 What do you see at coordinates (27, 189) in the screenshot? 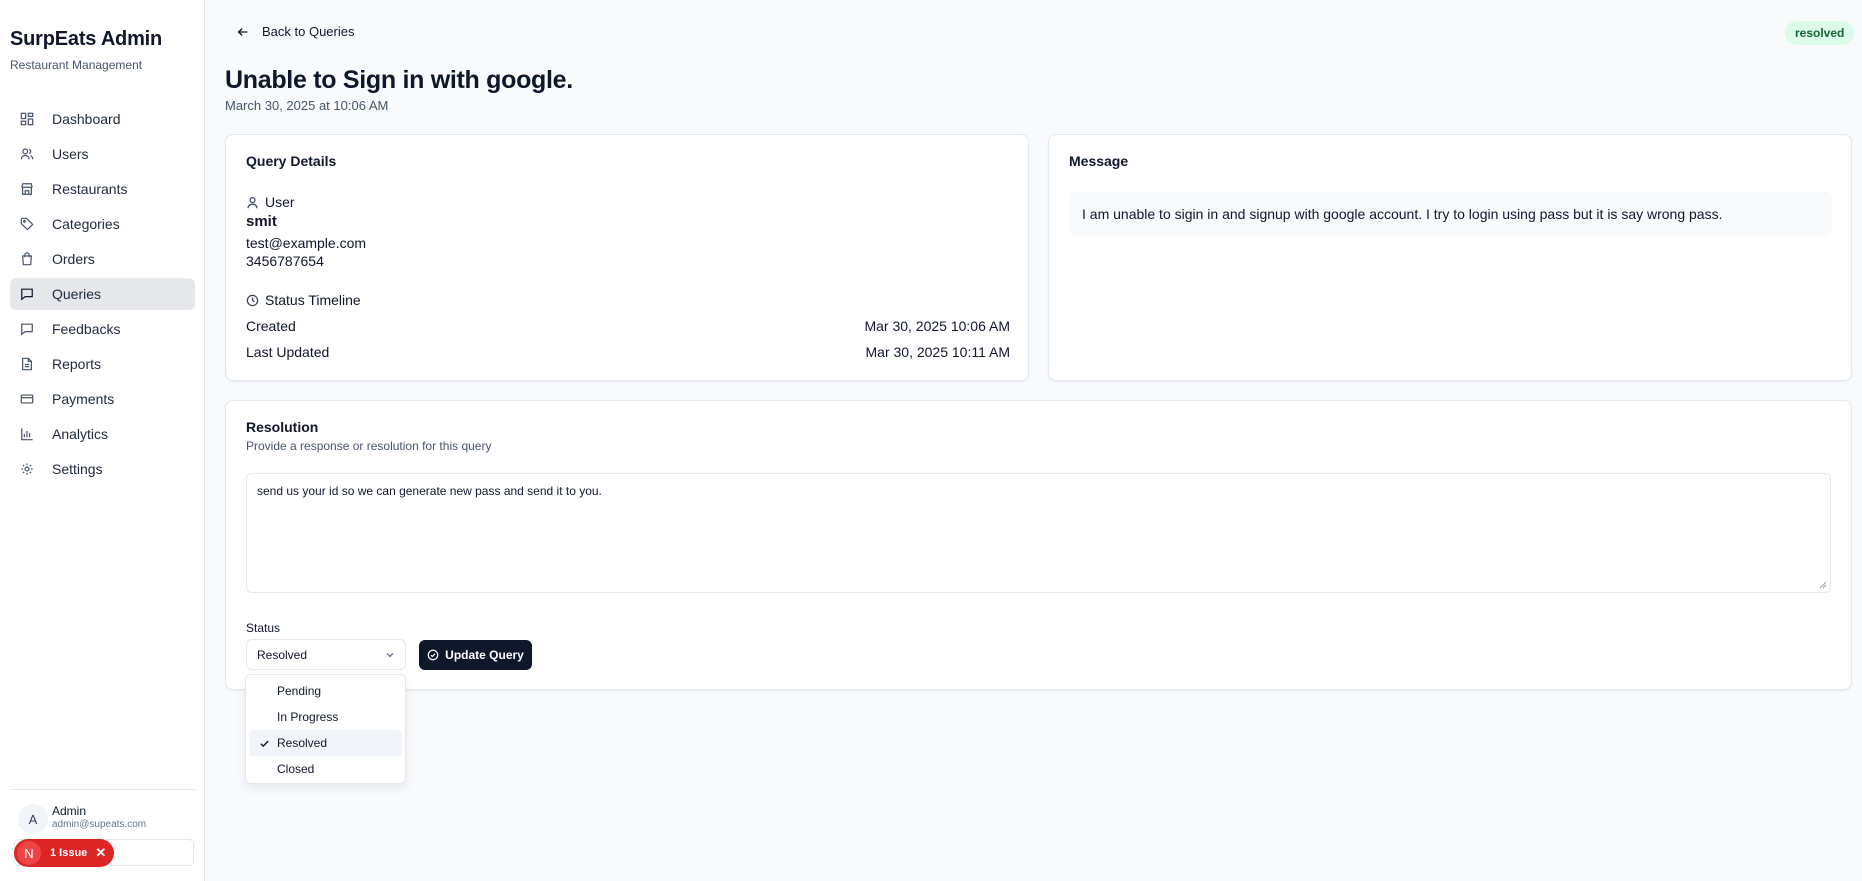
I see `store-icon` at bounding box center [27, 189].